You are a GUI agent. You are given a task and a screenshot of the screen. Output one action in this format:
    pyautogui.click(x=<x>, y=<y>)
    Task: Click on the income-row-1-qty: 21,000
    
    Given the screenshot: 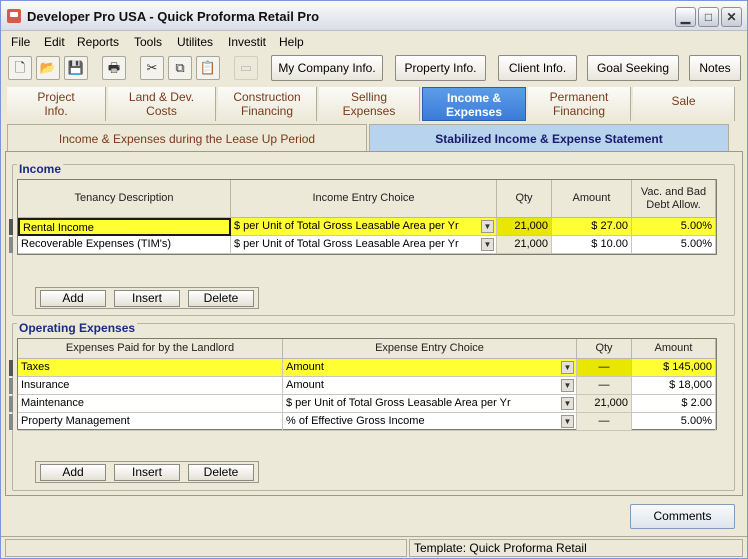 What is the action you would take?
    pyautogui.click(x=524, y=227)
    